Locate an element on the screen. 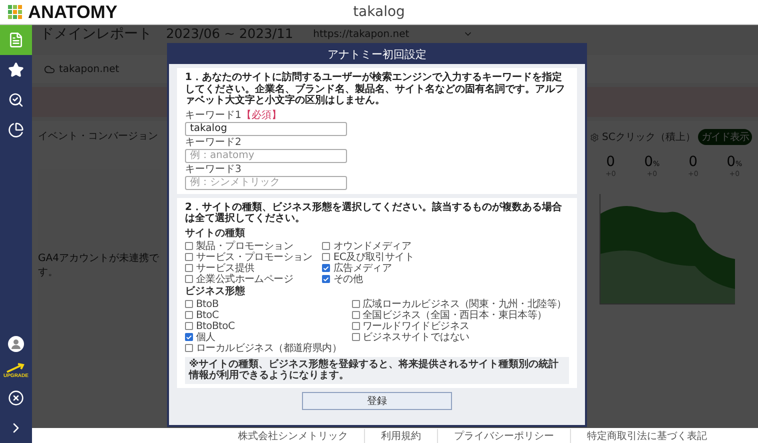  footer-link: プライバシーポリシー is located at coordinates (503, 435).